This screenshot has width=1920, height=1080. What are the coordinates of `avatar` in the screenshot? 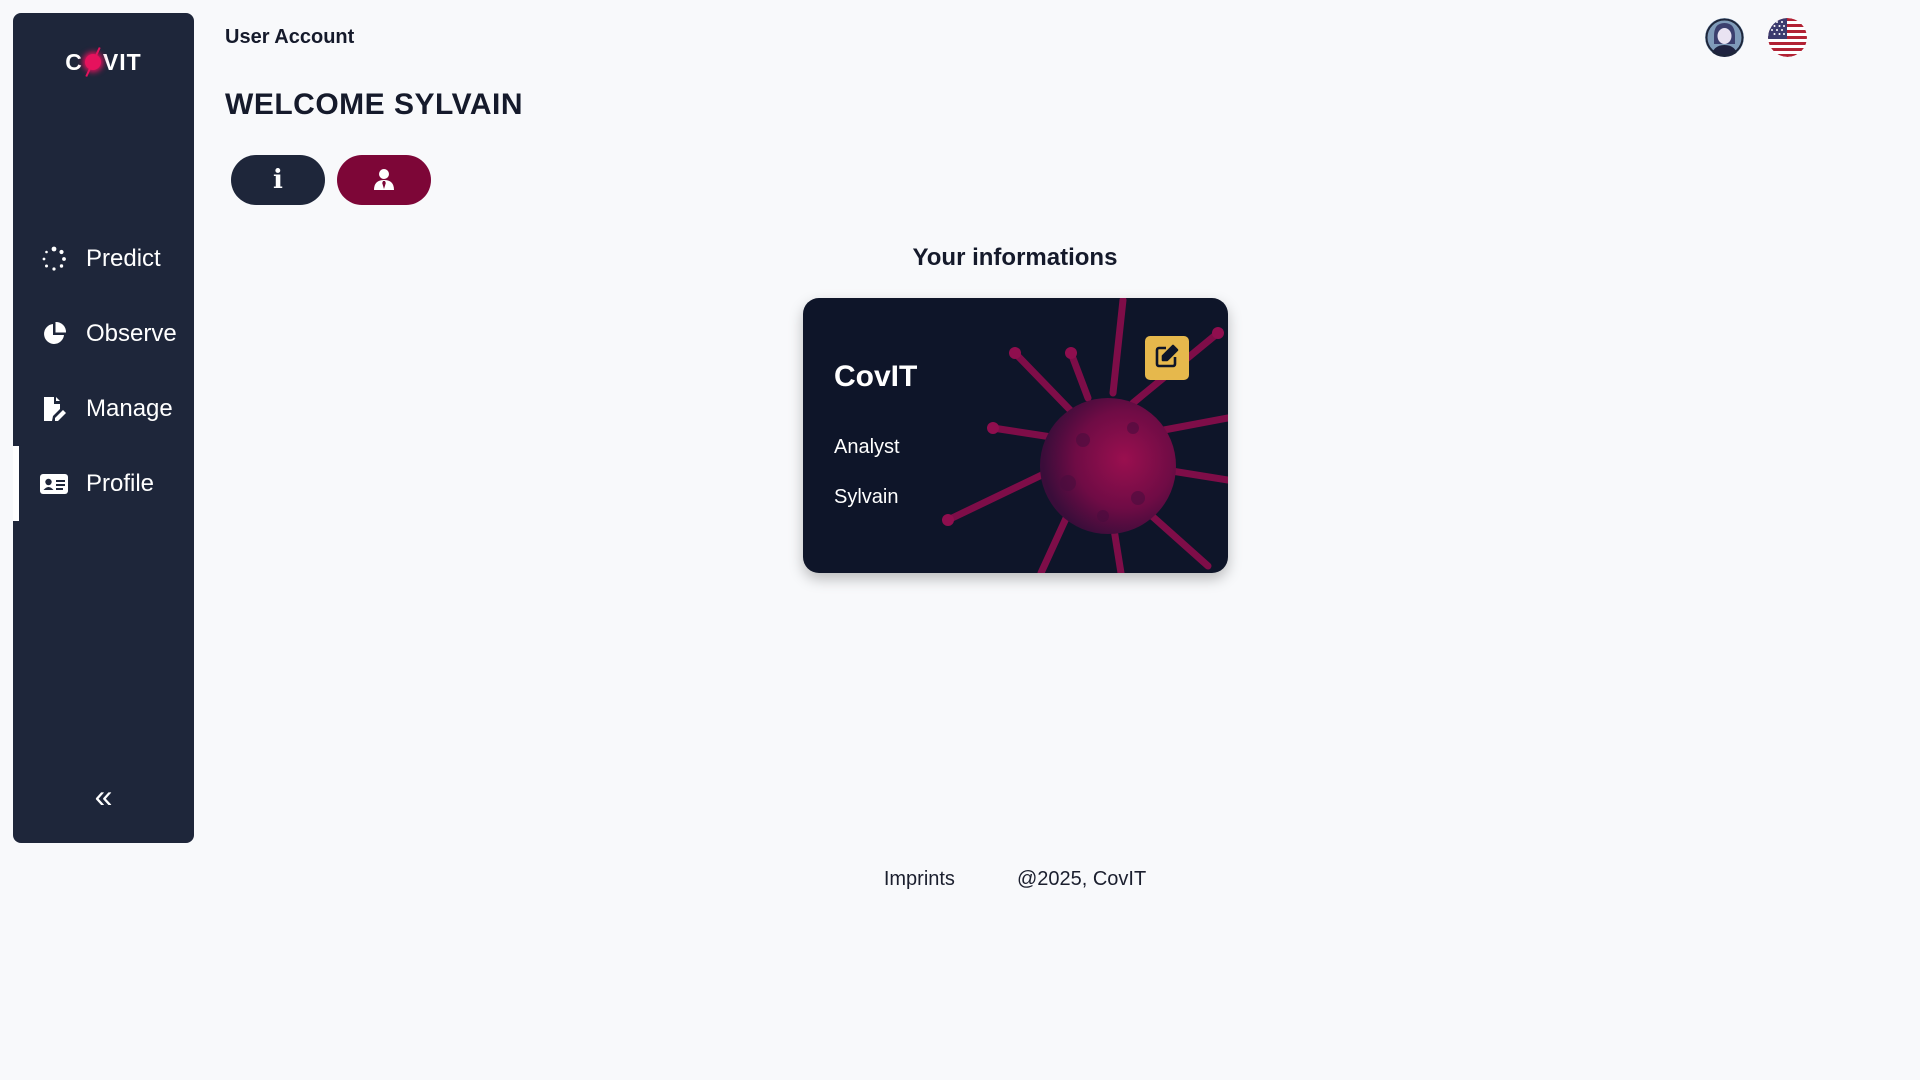 It's located at (1724, 37).